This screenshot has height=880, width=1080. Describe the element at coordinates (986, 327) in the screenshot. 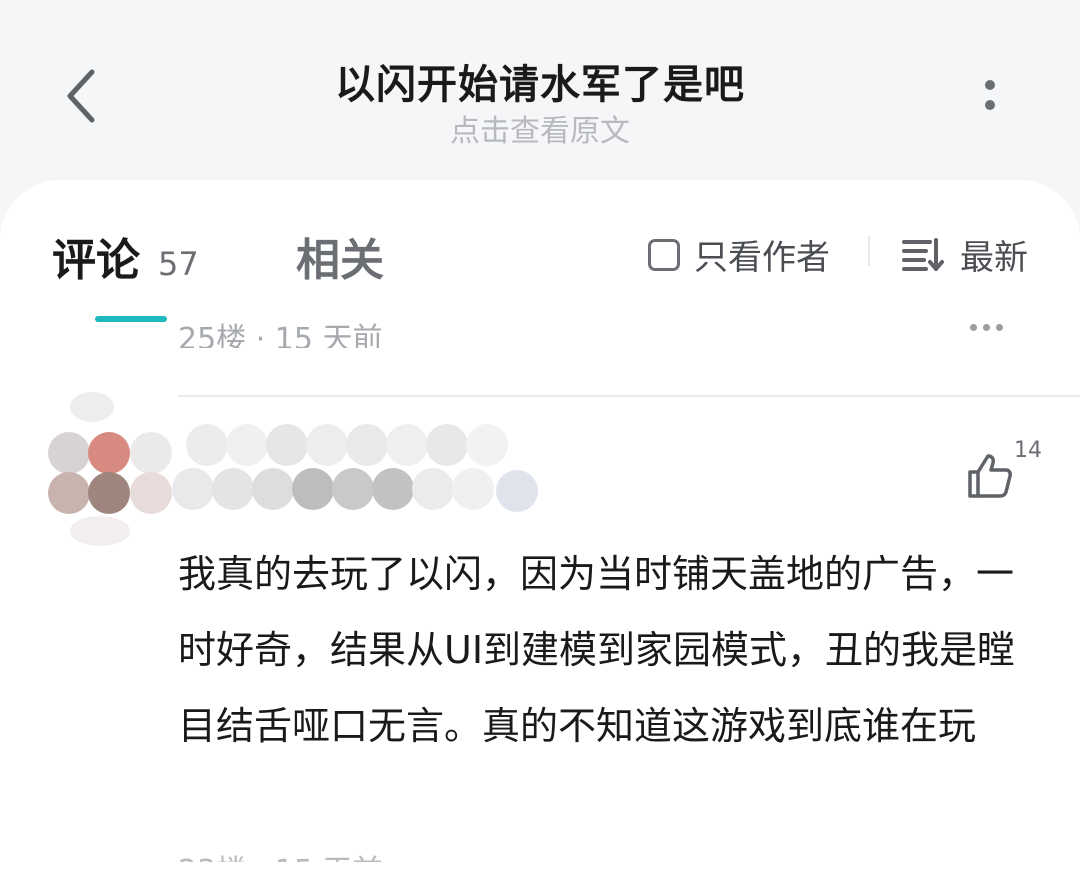

I see `comment-more-button` at that location.